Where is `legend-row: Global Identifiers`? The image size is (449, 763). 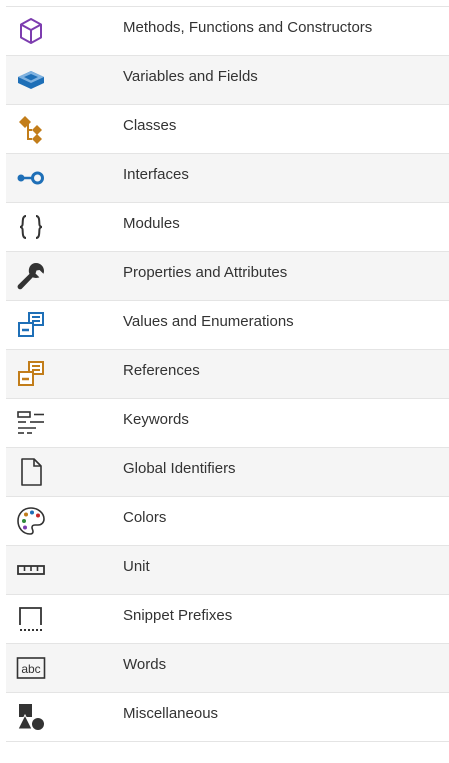
legend-row: Global Identifiers is located at coordinates (227, 472).